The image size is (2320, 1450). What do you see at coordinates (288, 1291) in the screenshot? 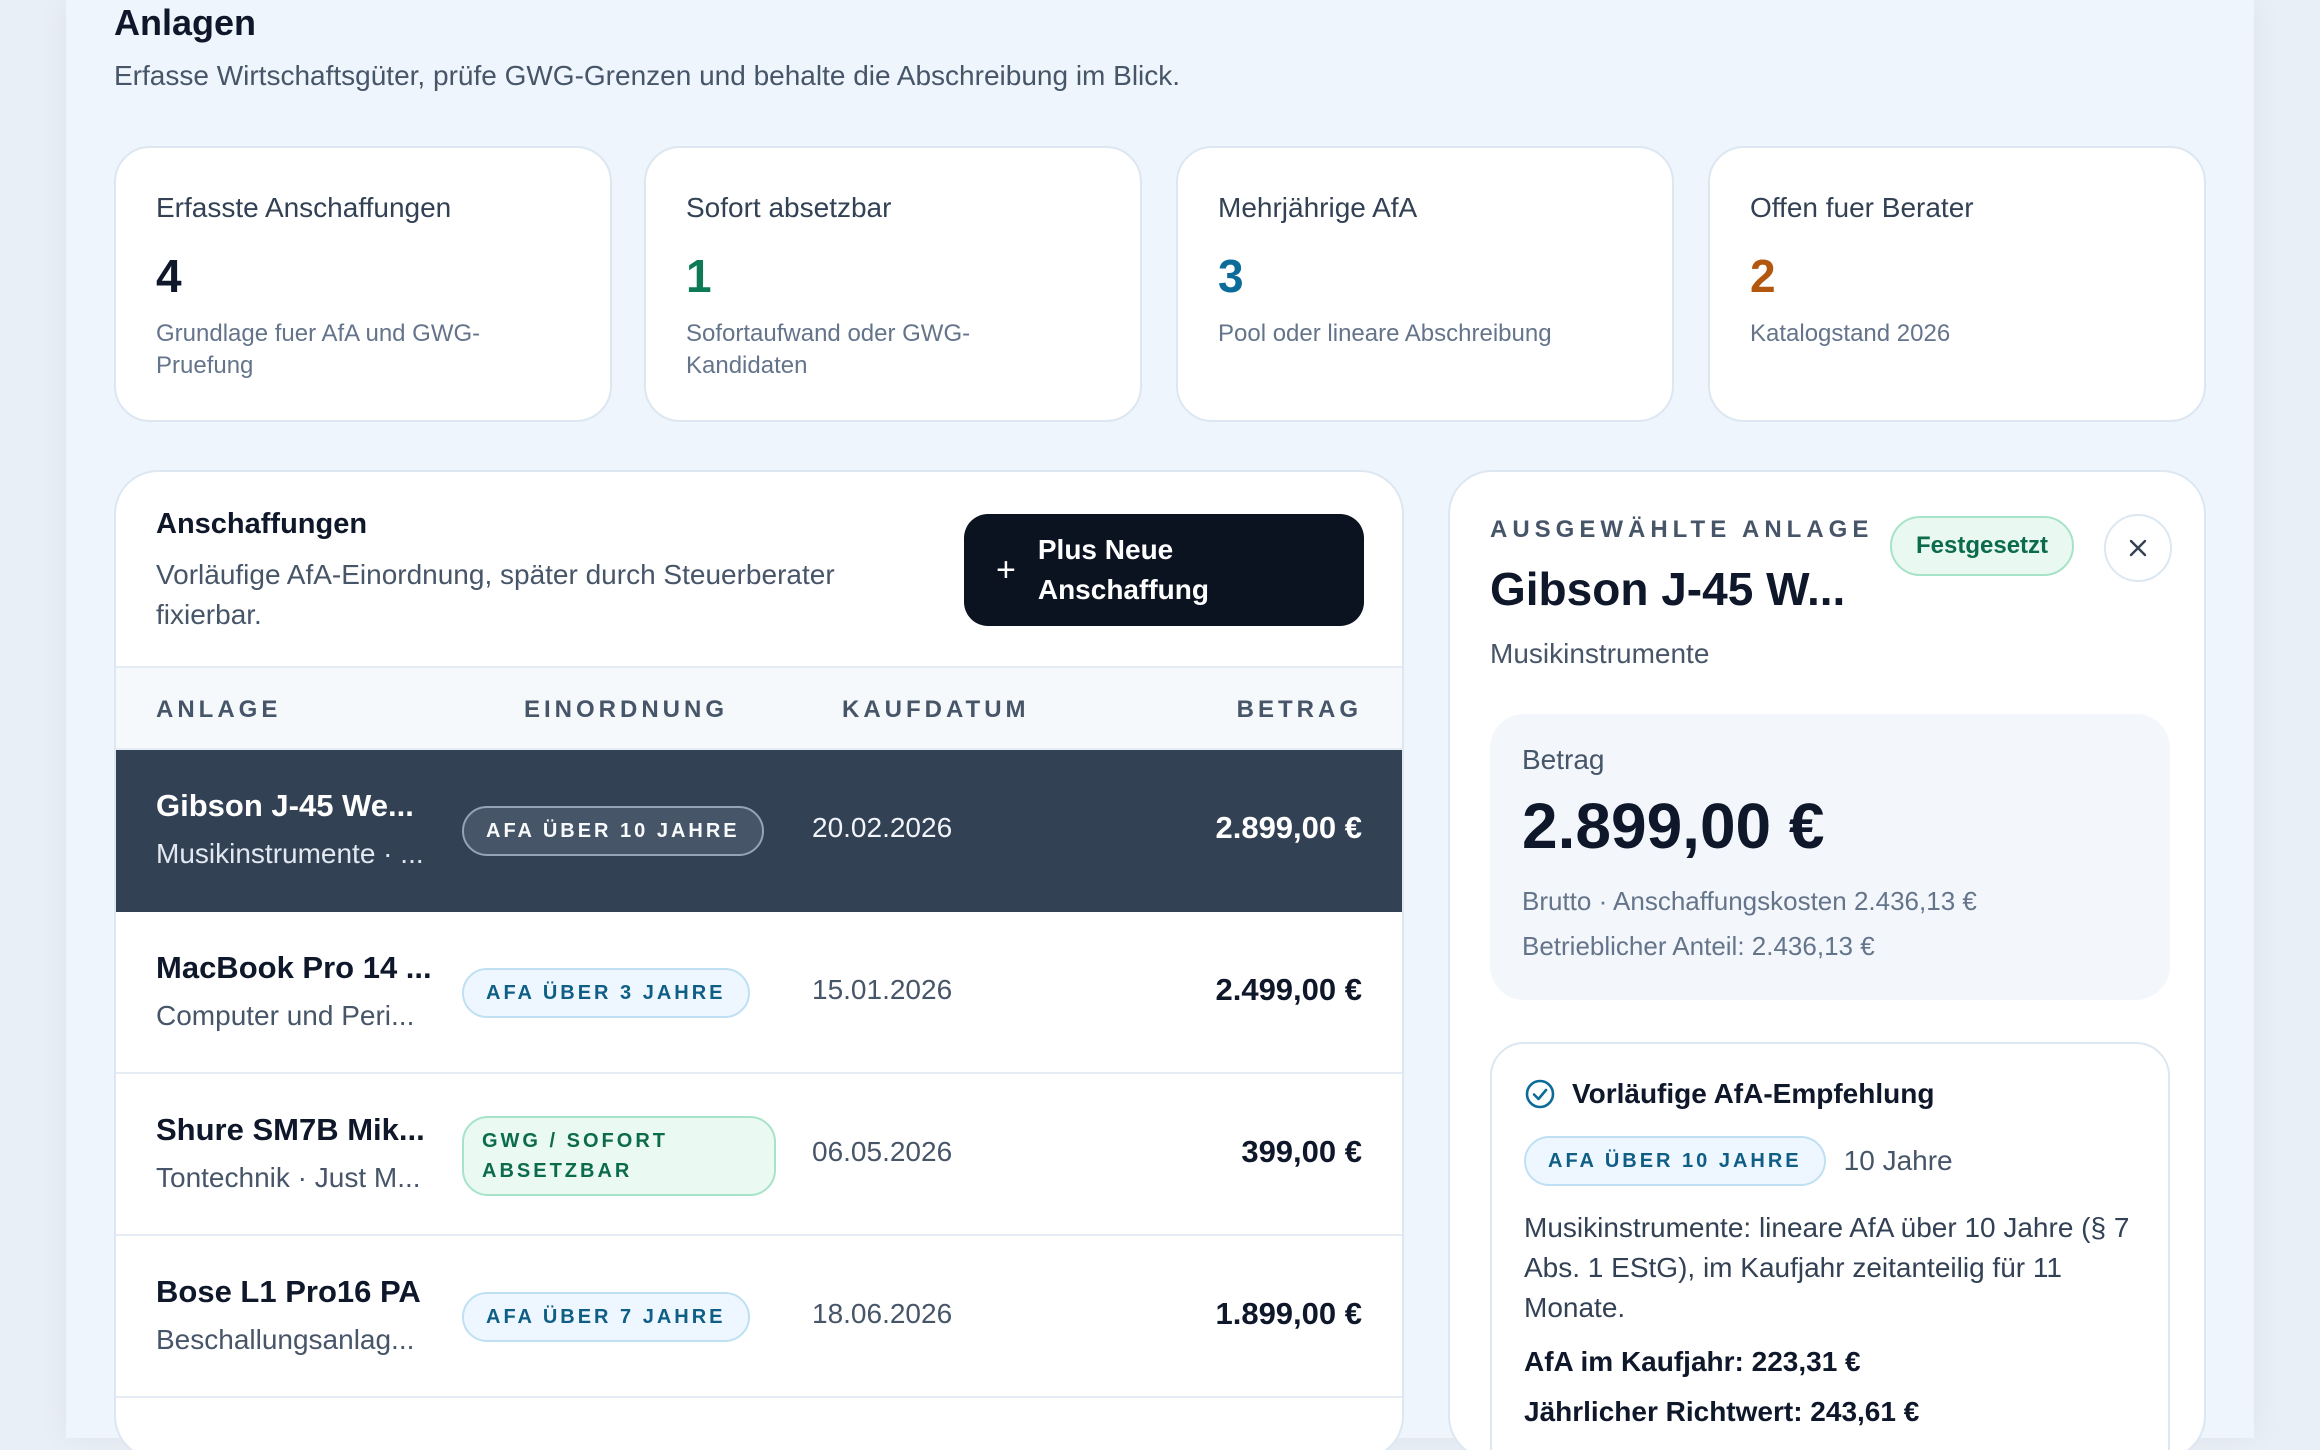
I see `asset-name: Bose L1 Pro16 PA` at bounding box center [288, 1291].